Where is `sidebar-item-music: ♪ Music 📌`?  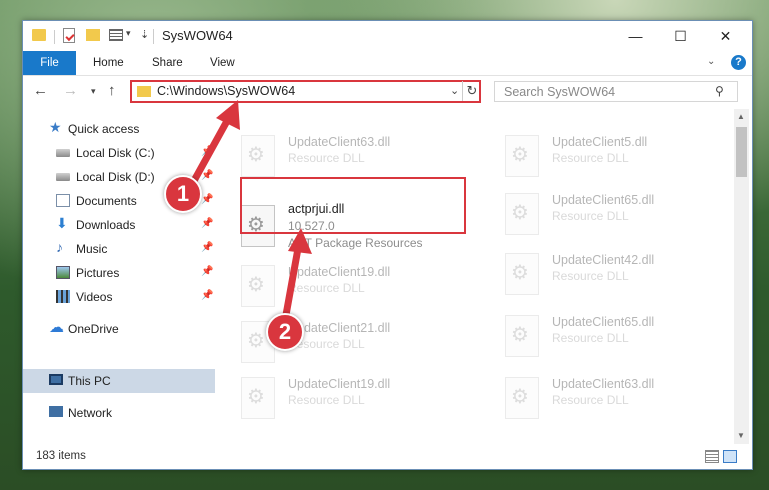
sidebar-item-music: ♪ Music 📌 is located at coordinates (119, 249).